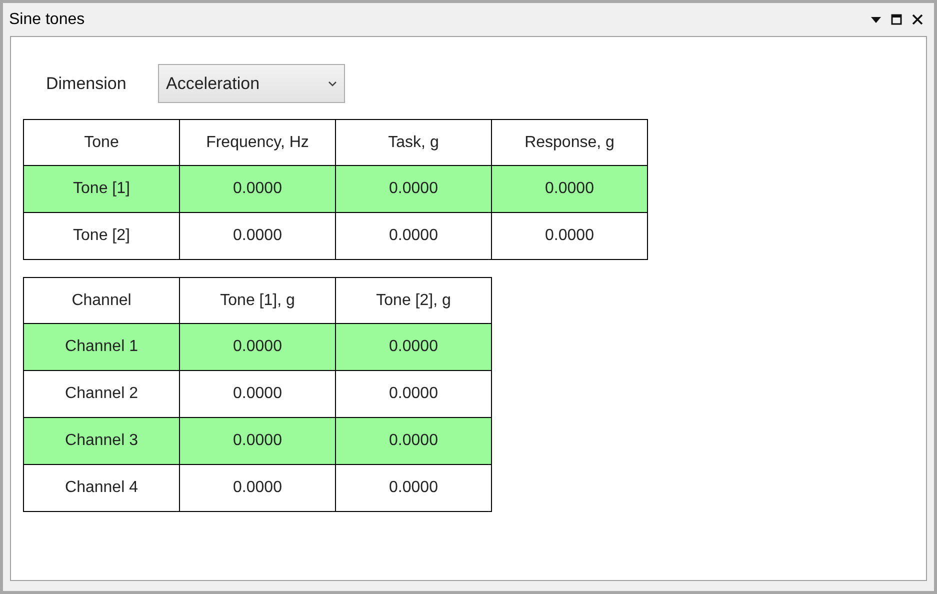  Describe the element at coordinates (917, 19) in the screenshot. I see `close-icon` at that location.